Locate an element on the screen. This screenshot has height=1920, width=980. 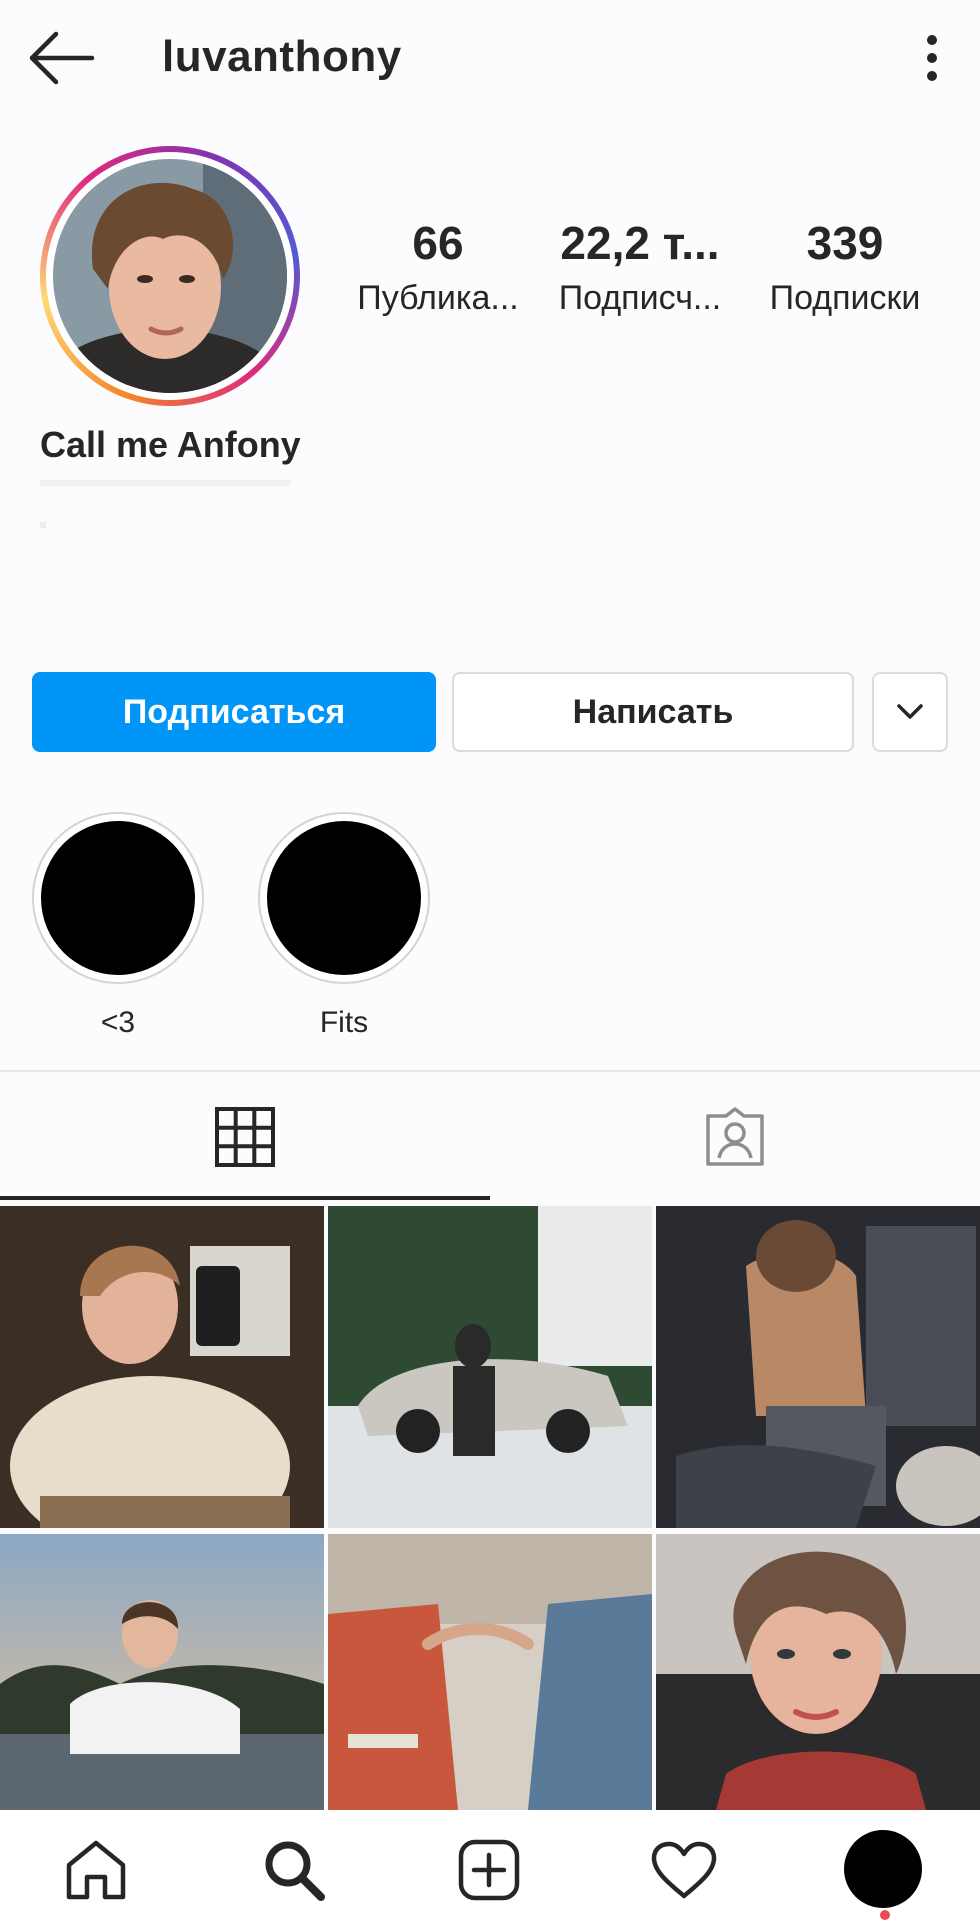
profile-header: luvanthony is located at coordinates (490, 60).